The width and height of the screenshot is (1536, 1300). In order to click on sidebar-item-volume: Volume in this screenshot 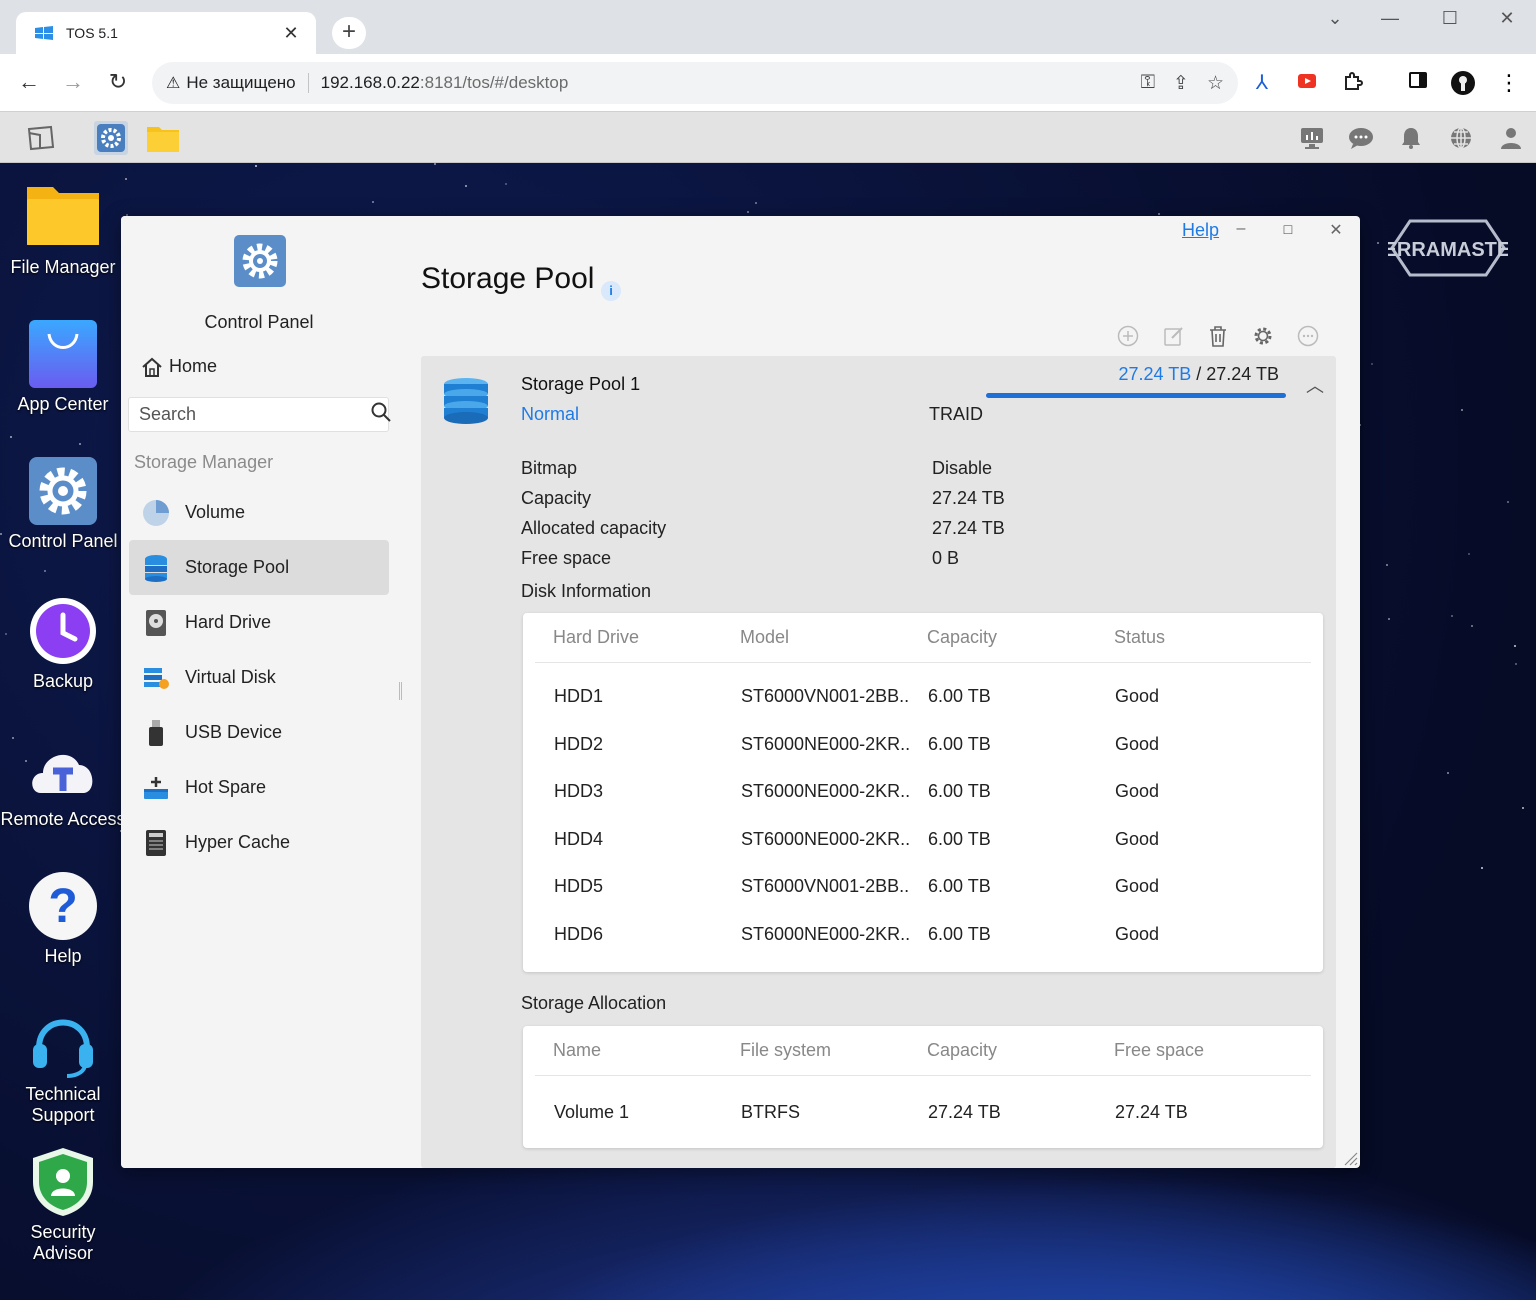, I will do `click(259, 512)`.